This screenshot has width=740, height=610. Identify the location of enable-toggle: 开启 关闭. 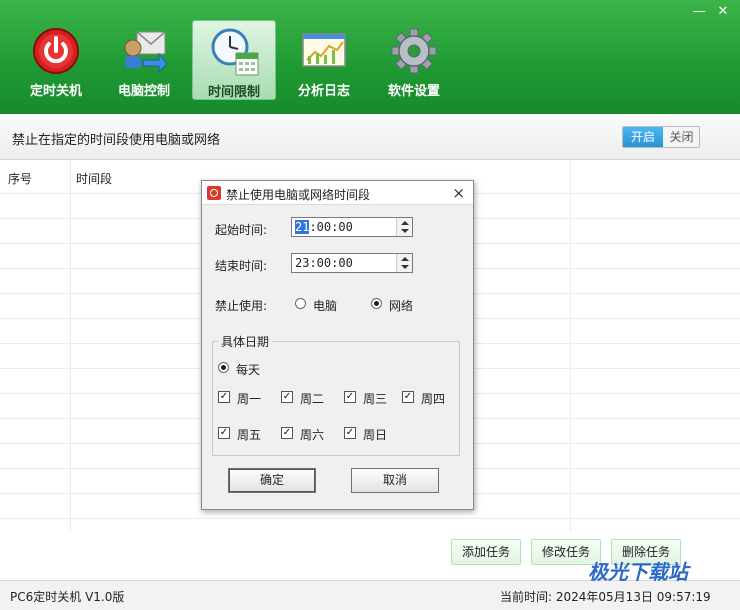
(661, 137).